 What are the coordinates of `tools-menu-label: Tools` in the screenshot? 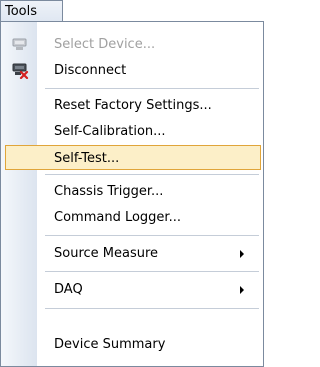 It's located at (21, 11).